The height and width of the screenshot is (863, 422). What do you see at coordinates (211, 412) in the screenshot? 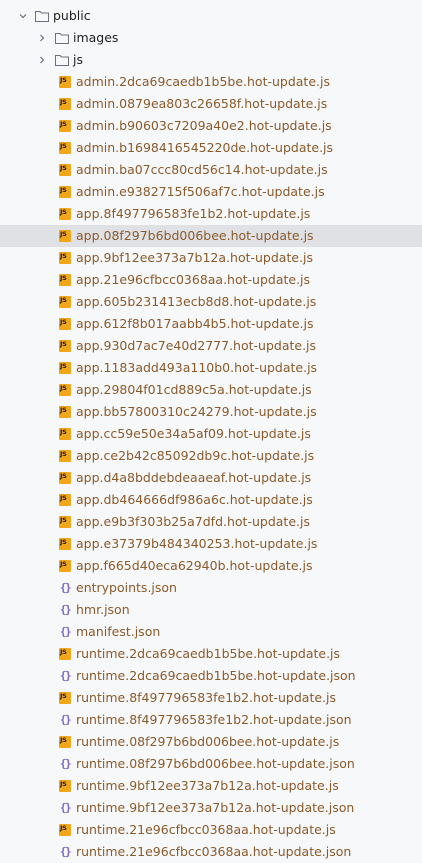
I see `tree-file-row: app.bb57800310c24279.hot-update.js` at bounding box center [211, 412].